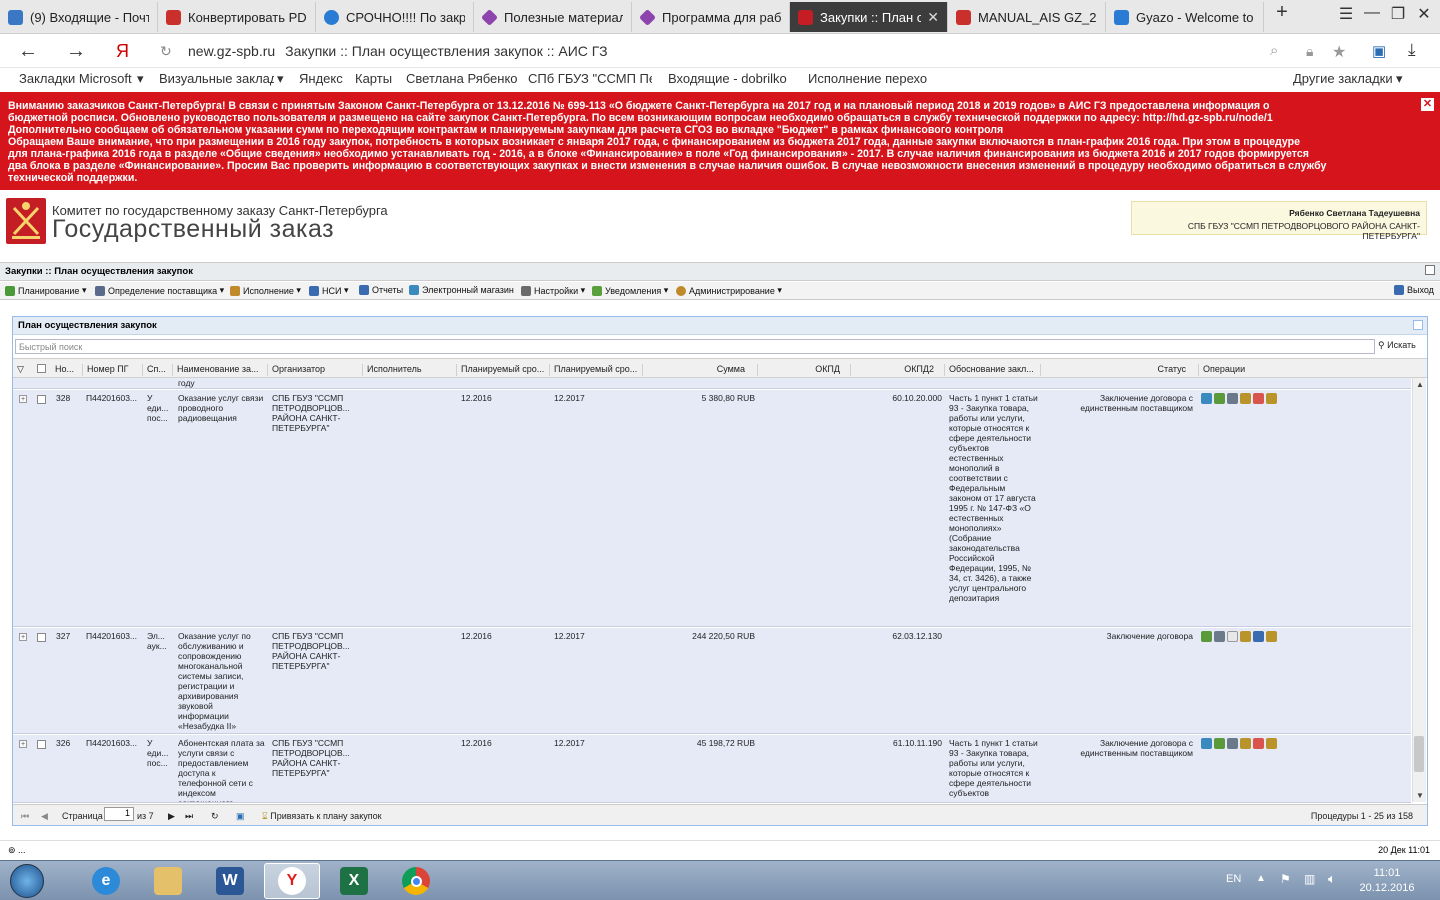 The width and height of the screenshot is (1440, 900). Describe the element at coordinates (1418, 325) in the screenshot. I see `refresh-icon` at that location.